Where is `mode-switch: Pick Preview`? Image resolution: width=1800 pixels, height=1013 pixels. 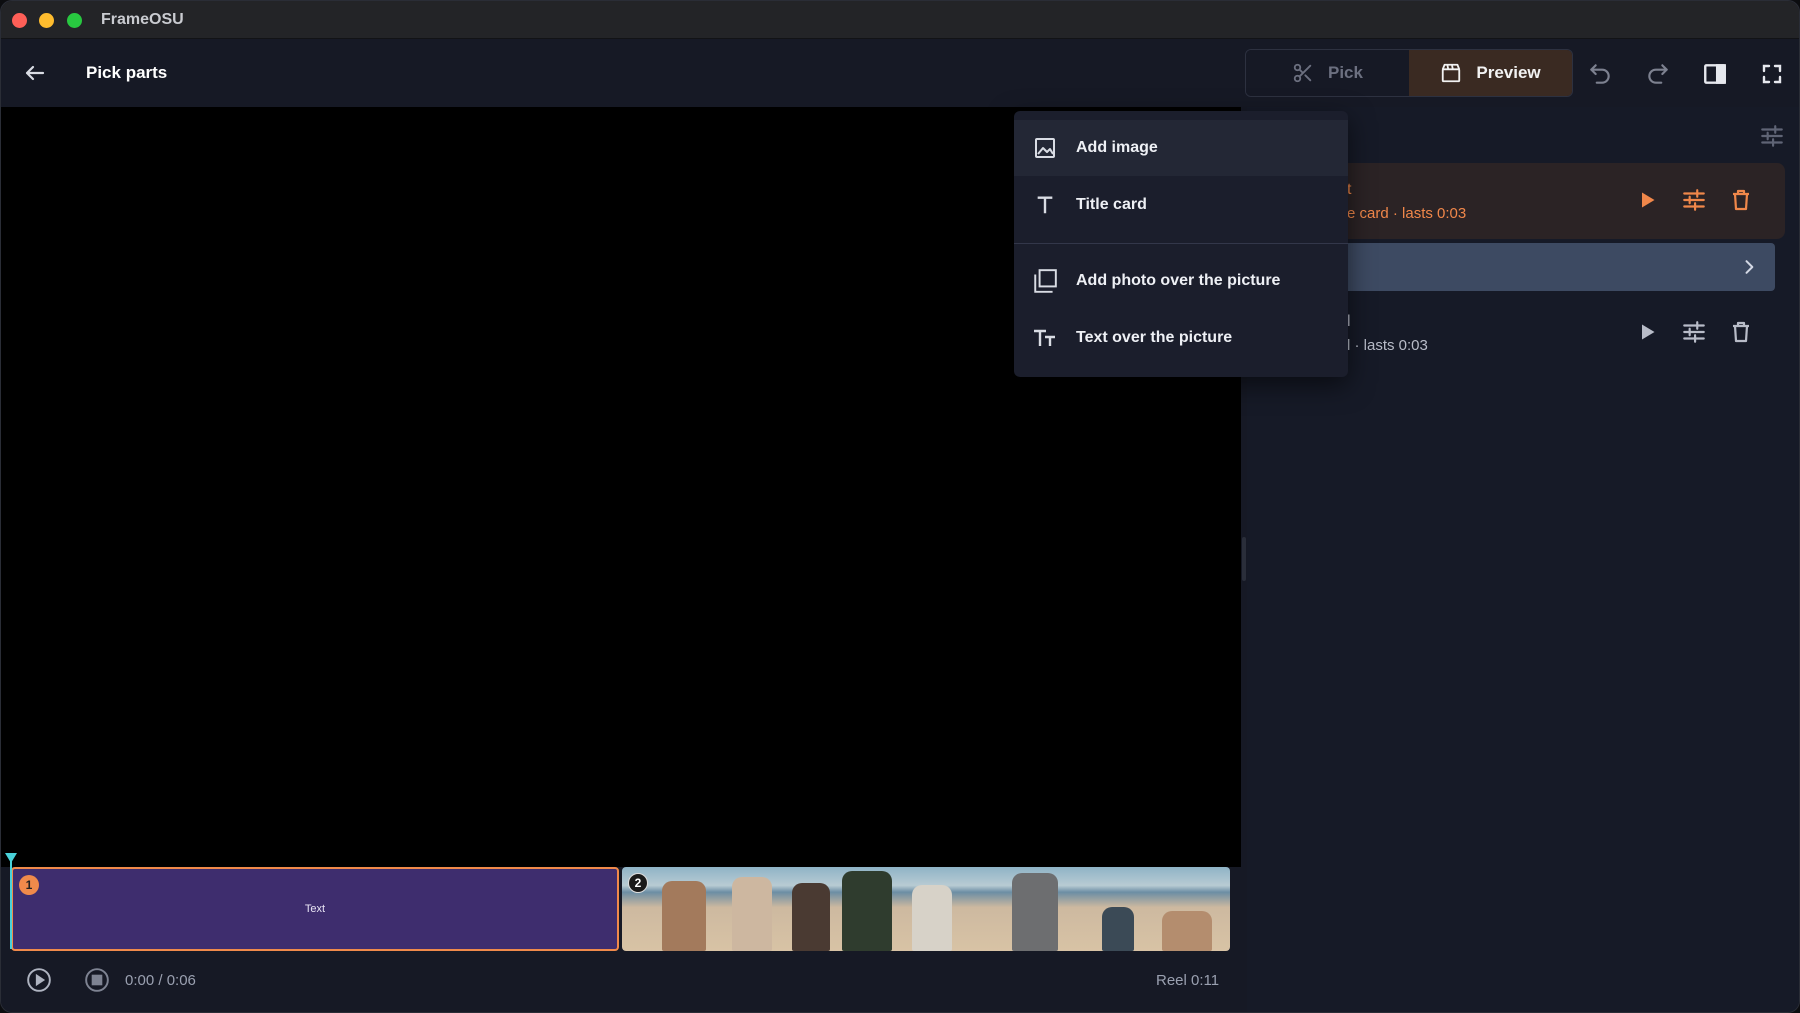 mode-switch: Pick Preview is located at coordinates (1409, 73).